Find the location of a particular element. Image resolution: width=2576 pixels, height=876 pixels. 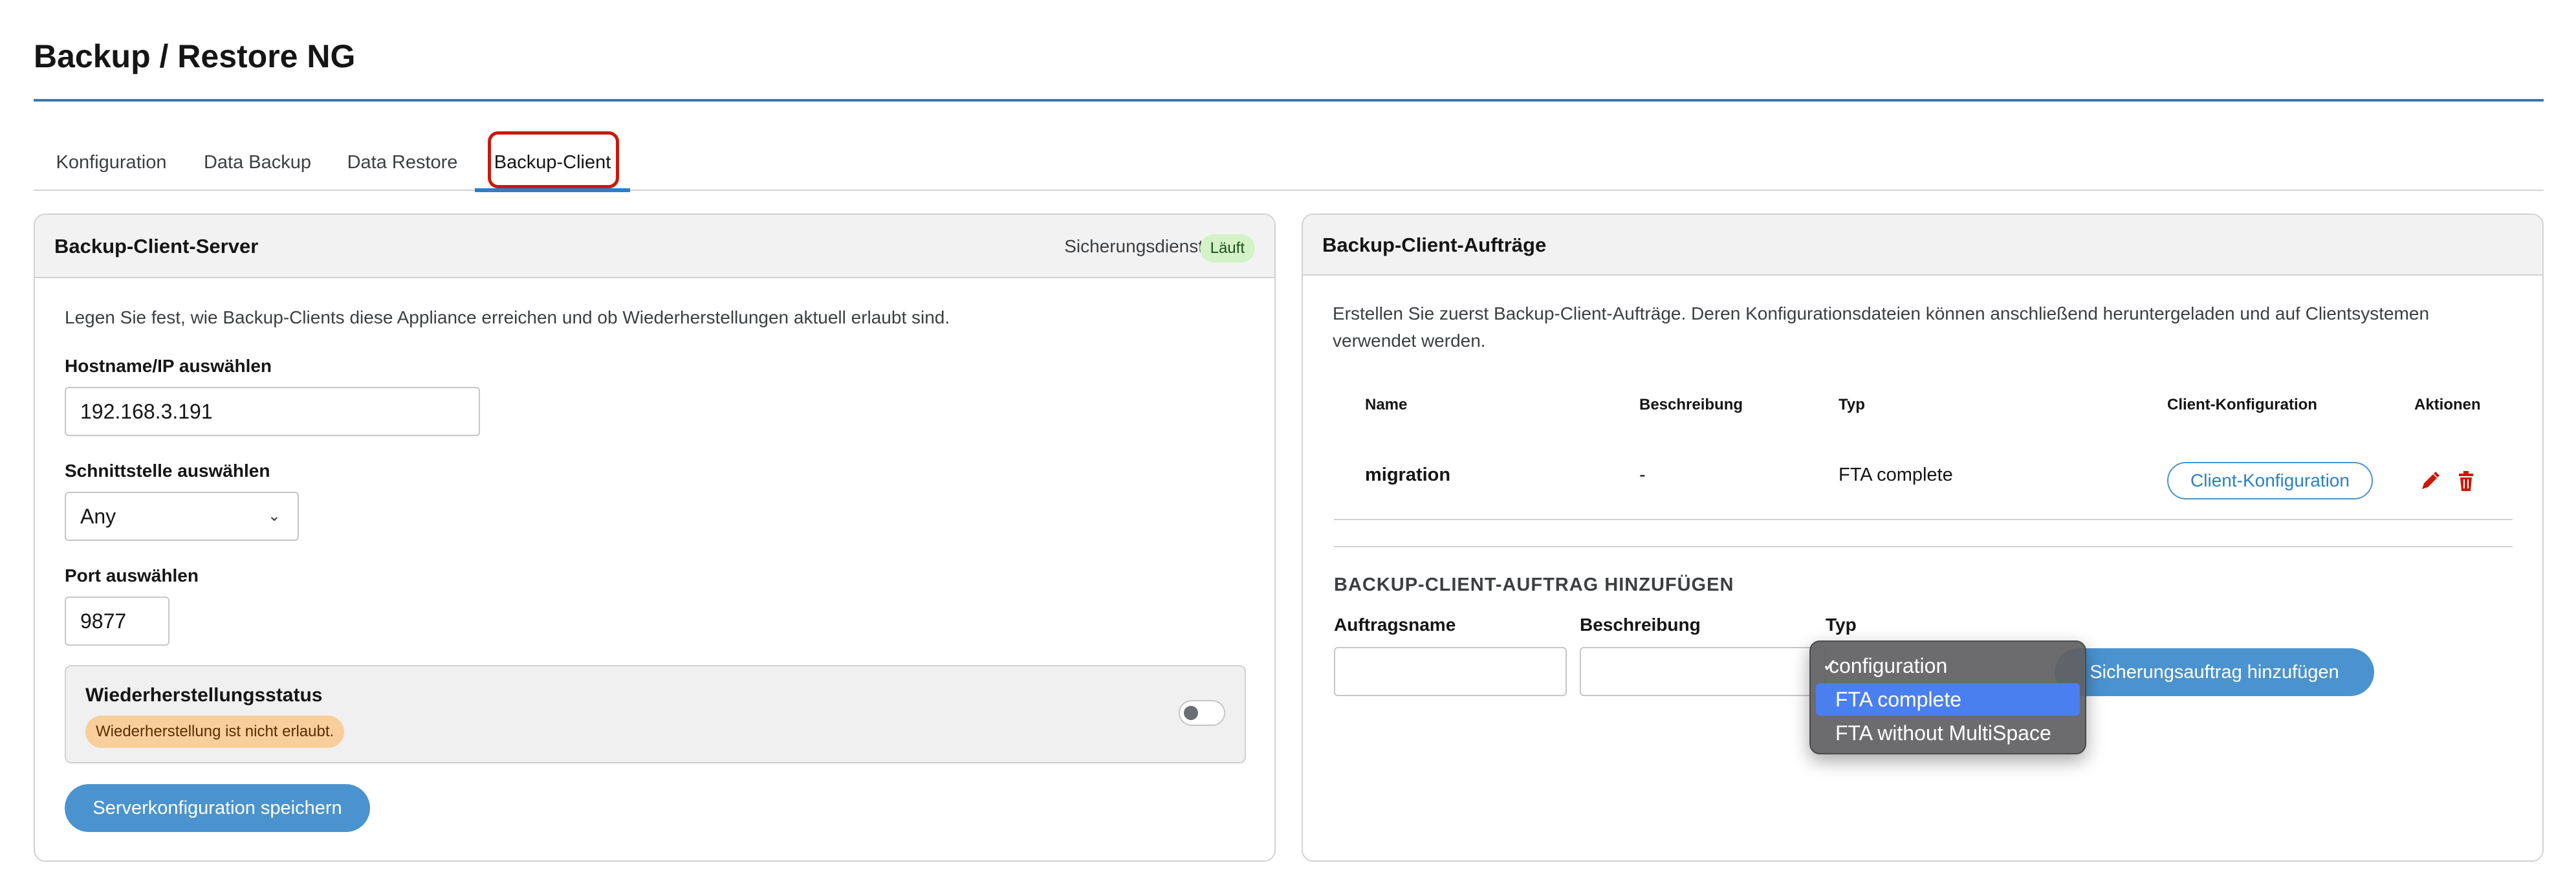

add-job-button: Sicherungsauftrag hinzufügen is located at coordinates (2214, 672).